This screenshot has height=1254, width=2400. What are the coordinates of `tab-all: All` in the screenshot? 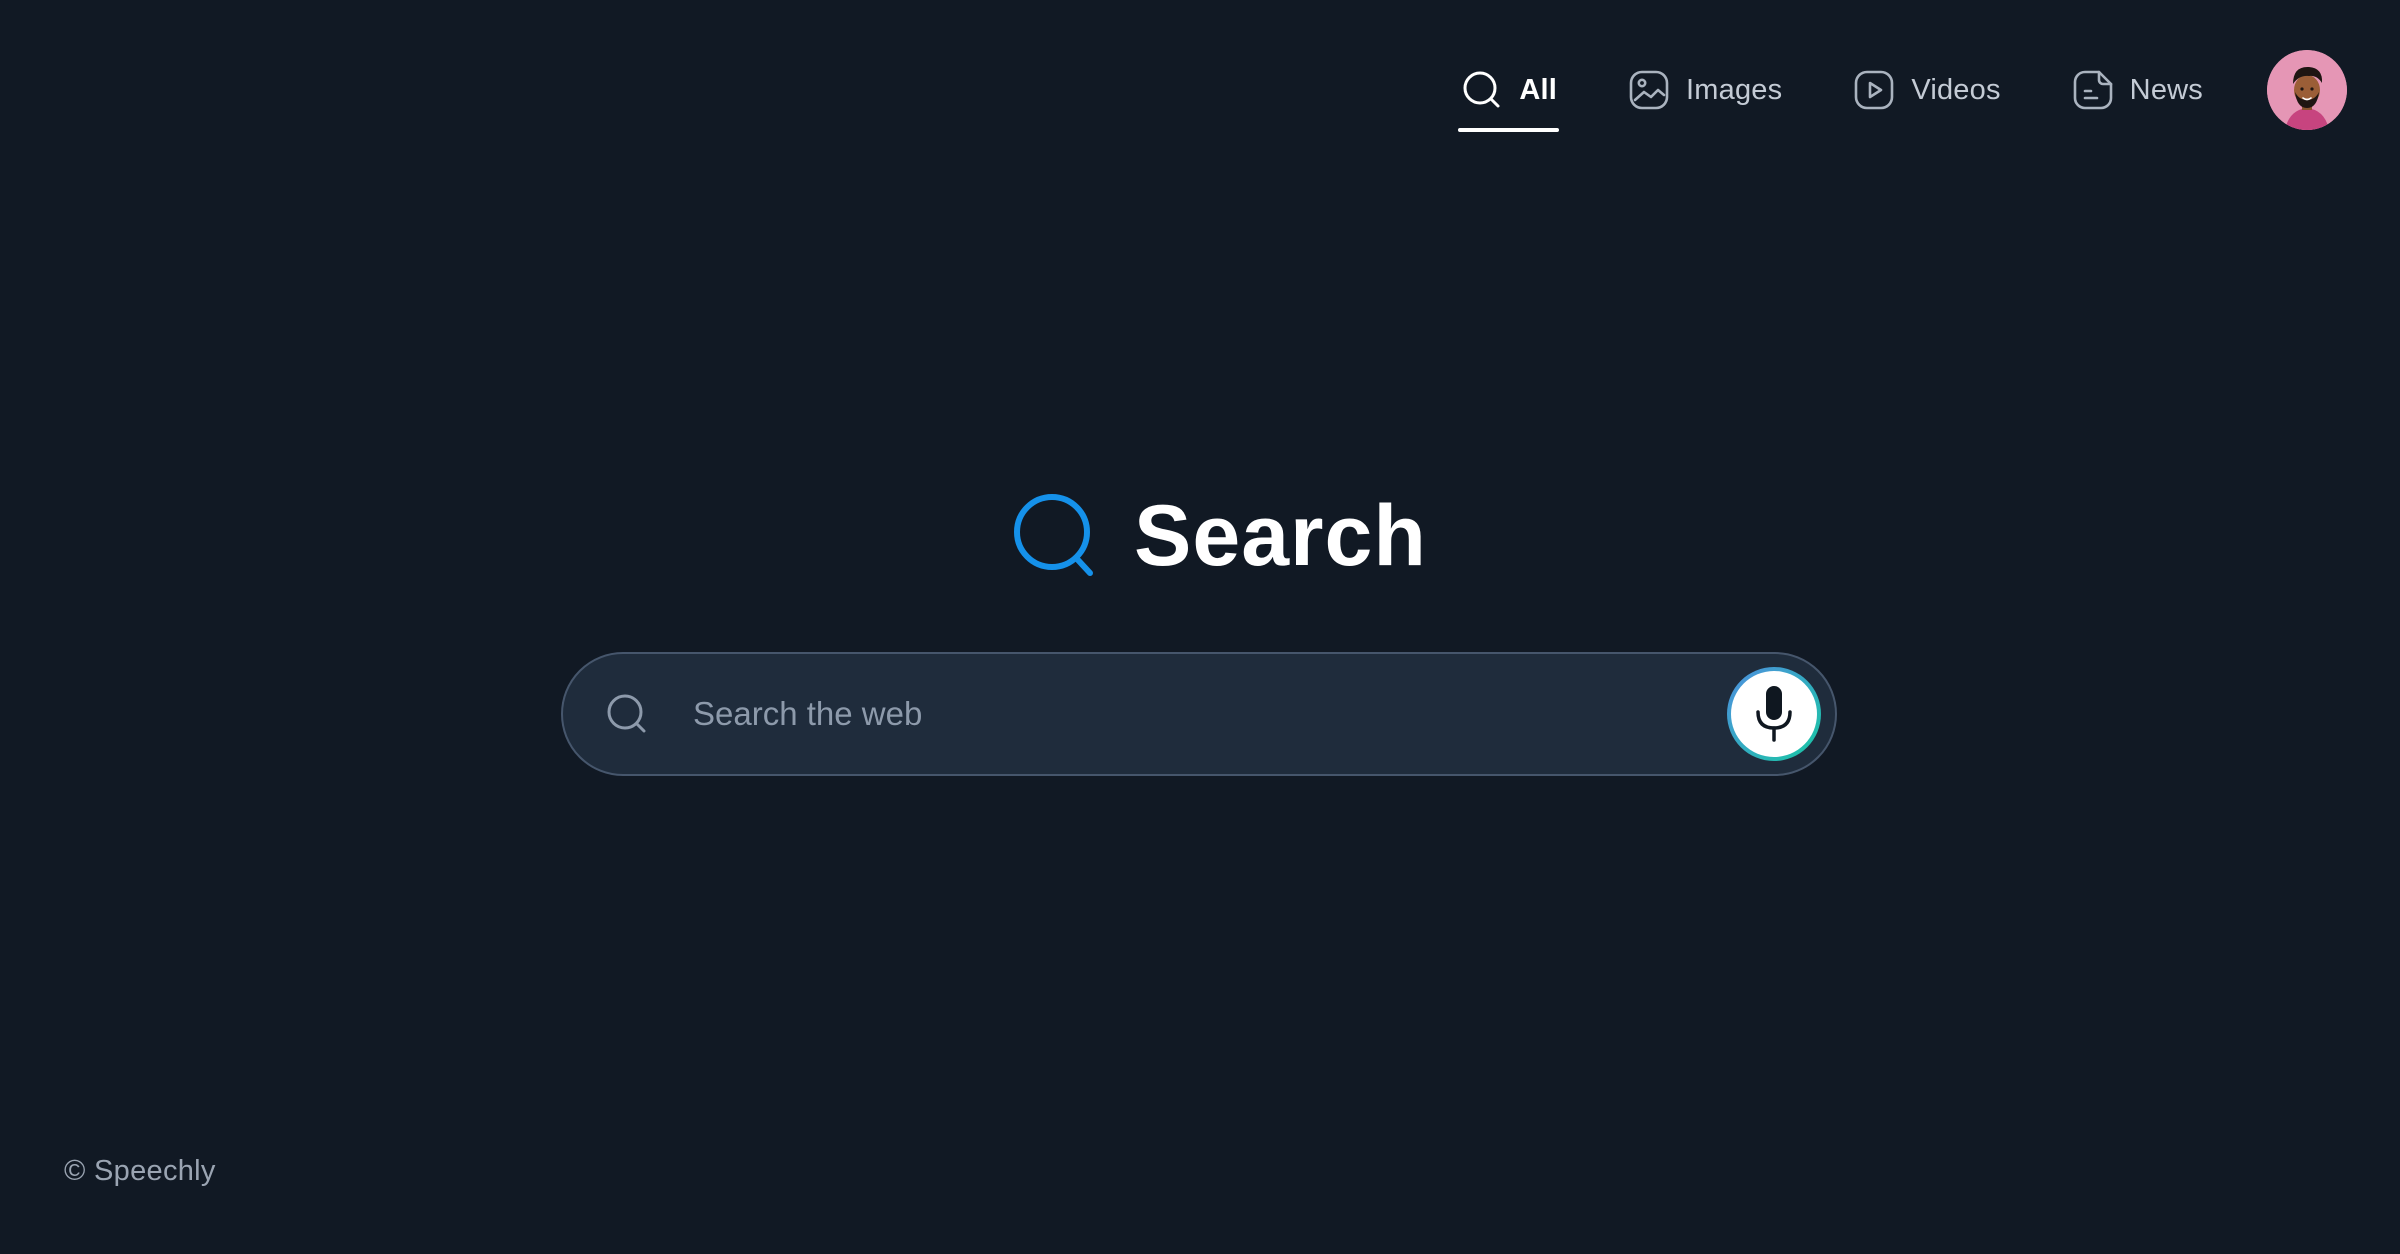 It's located at (1508, 90).